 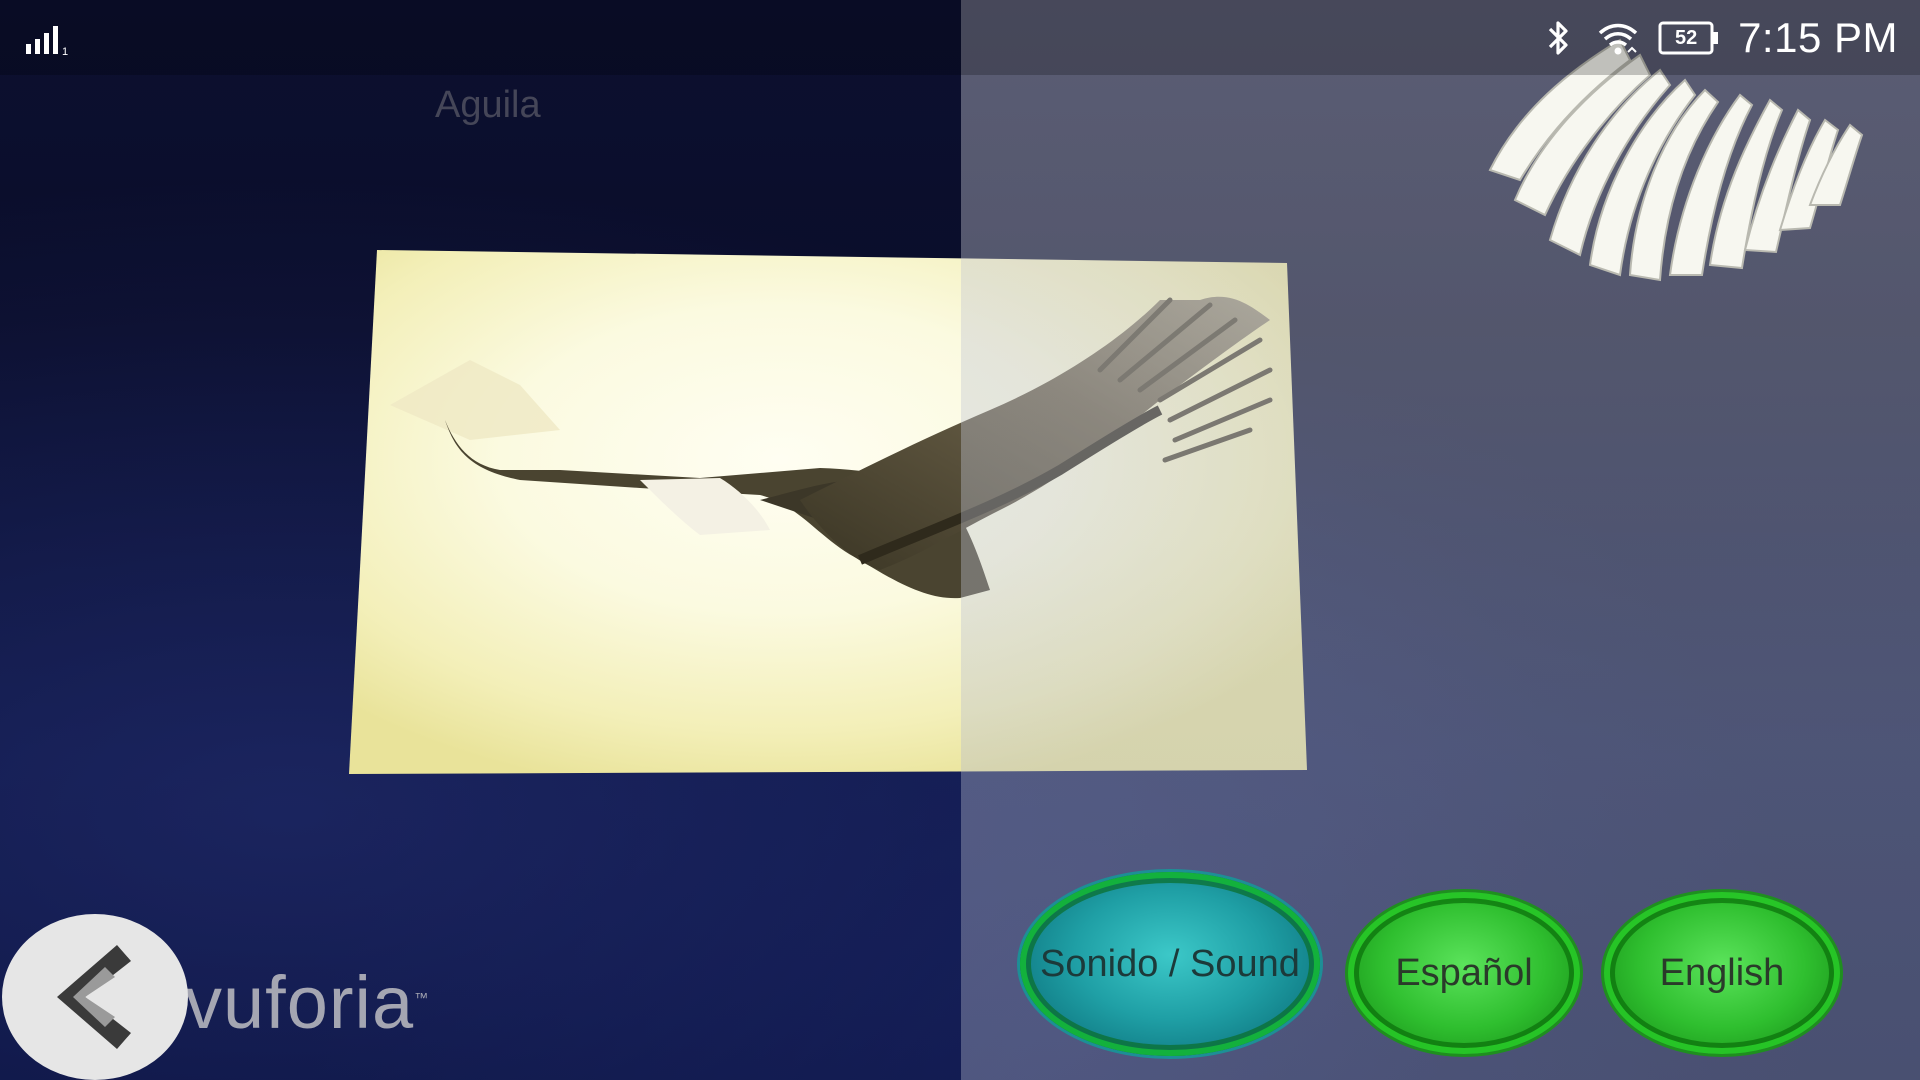 I want to click on spanish-button-label: Español, so click(x=1464, y=972).